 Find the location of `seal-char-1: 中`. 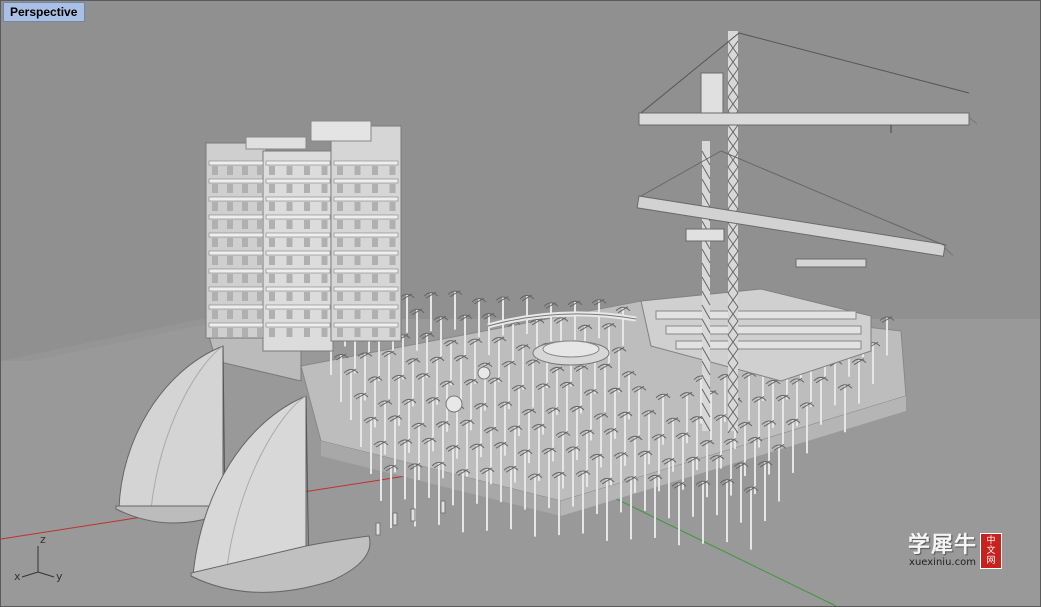

seal-char-1: 中 is located at coordinates (991, 541).